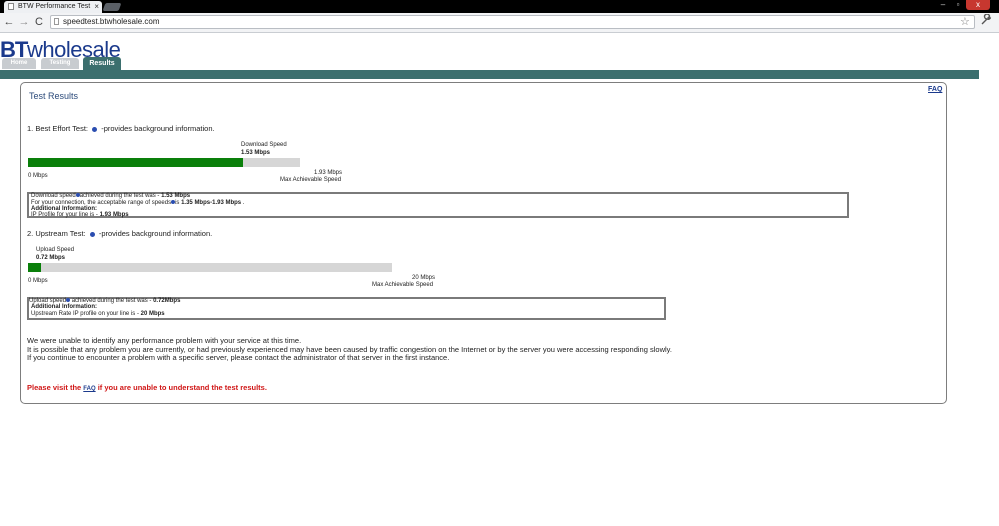  I want to click on minimize-icon: –, so click(943, 5).